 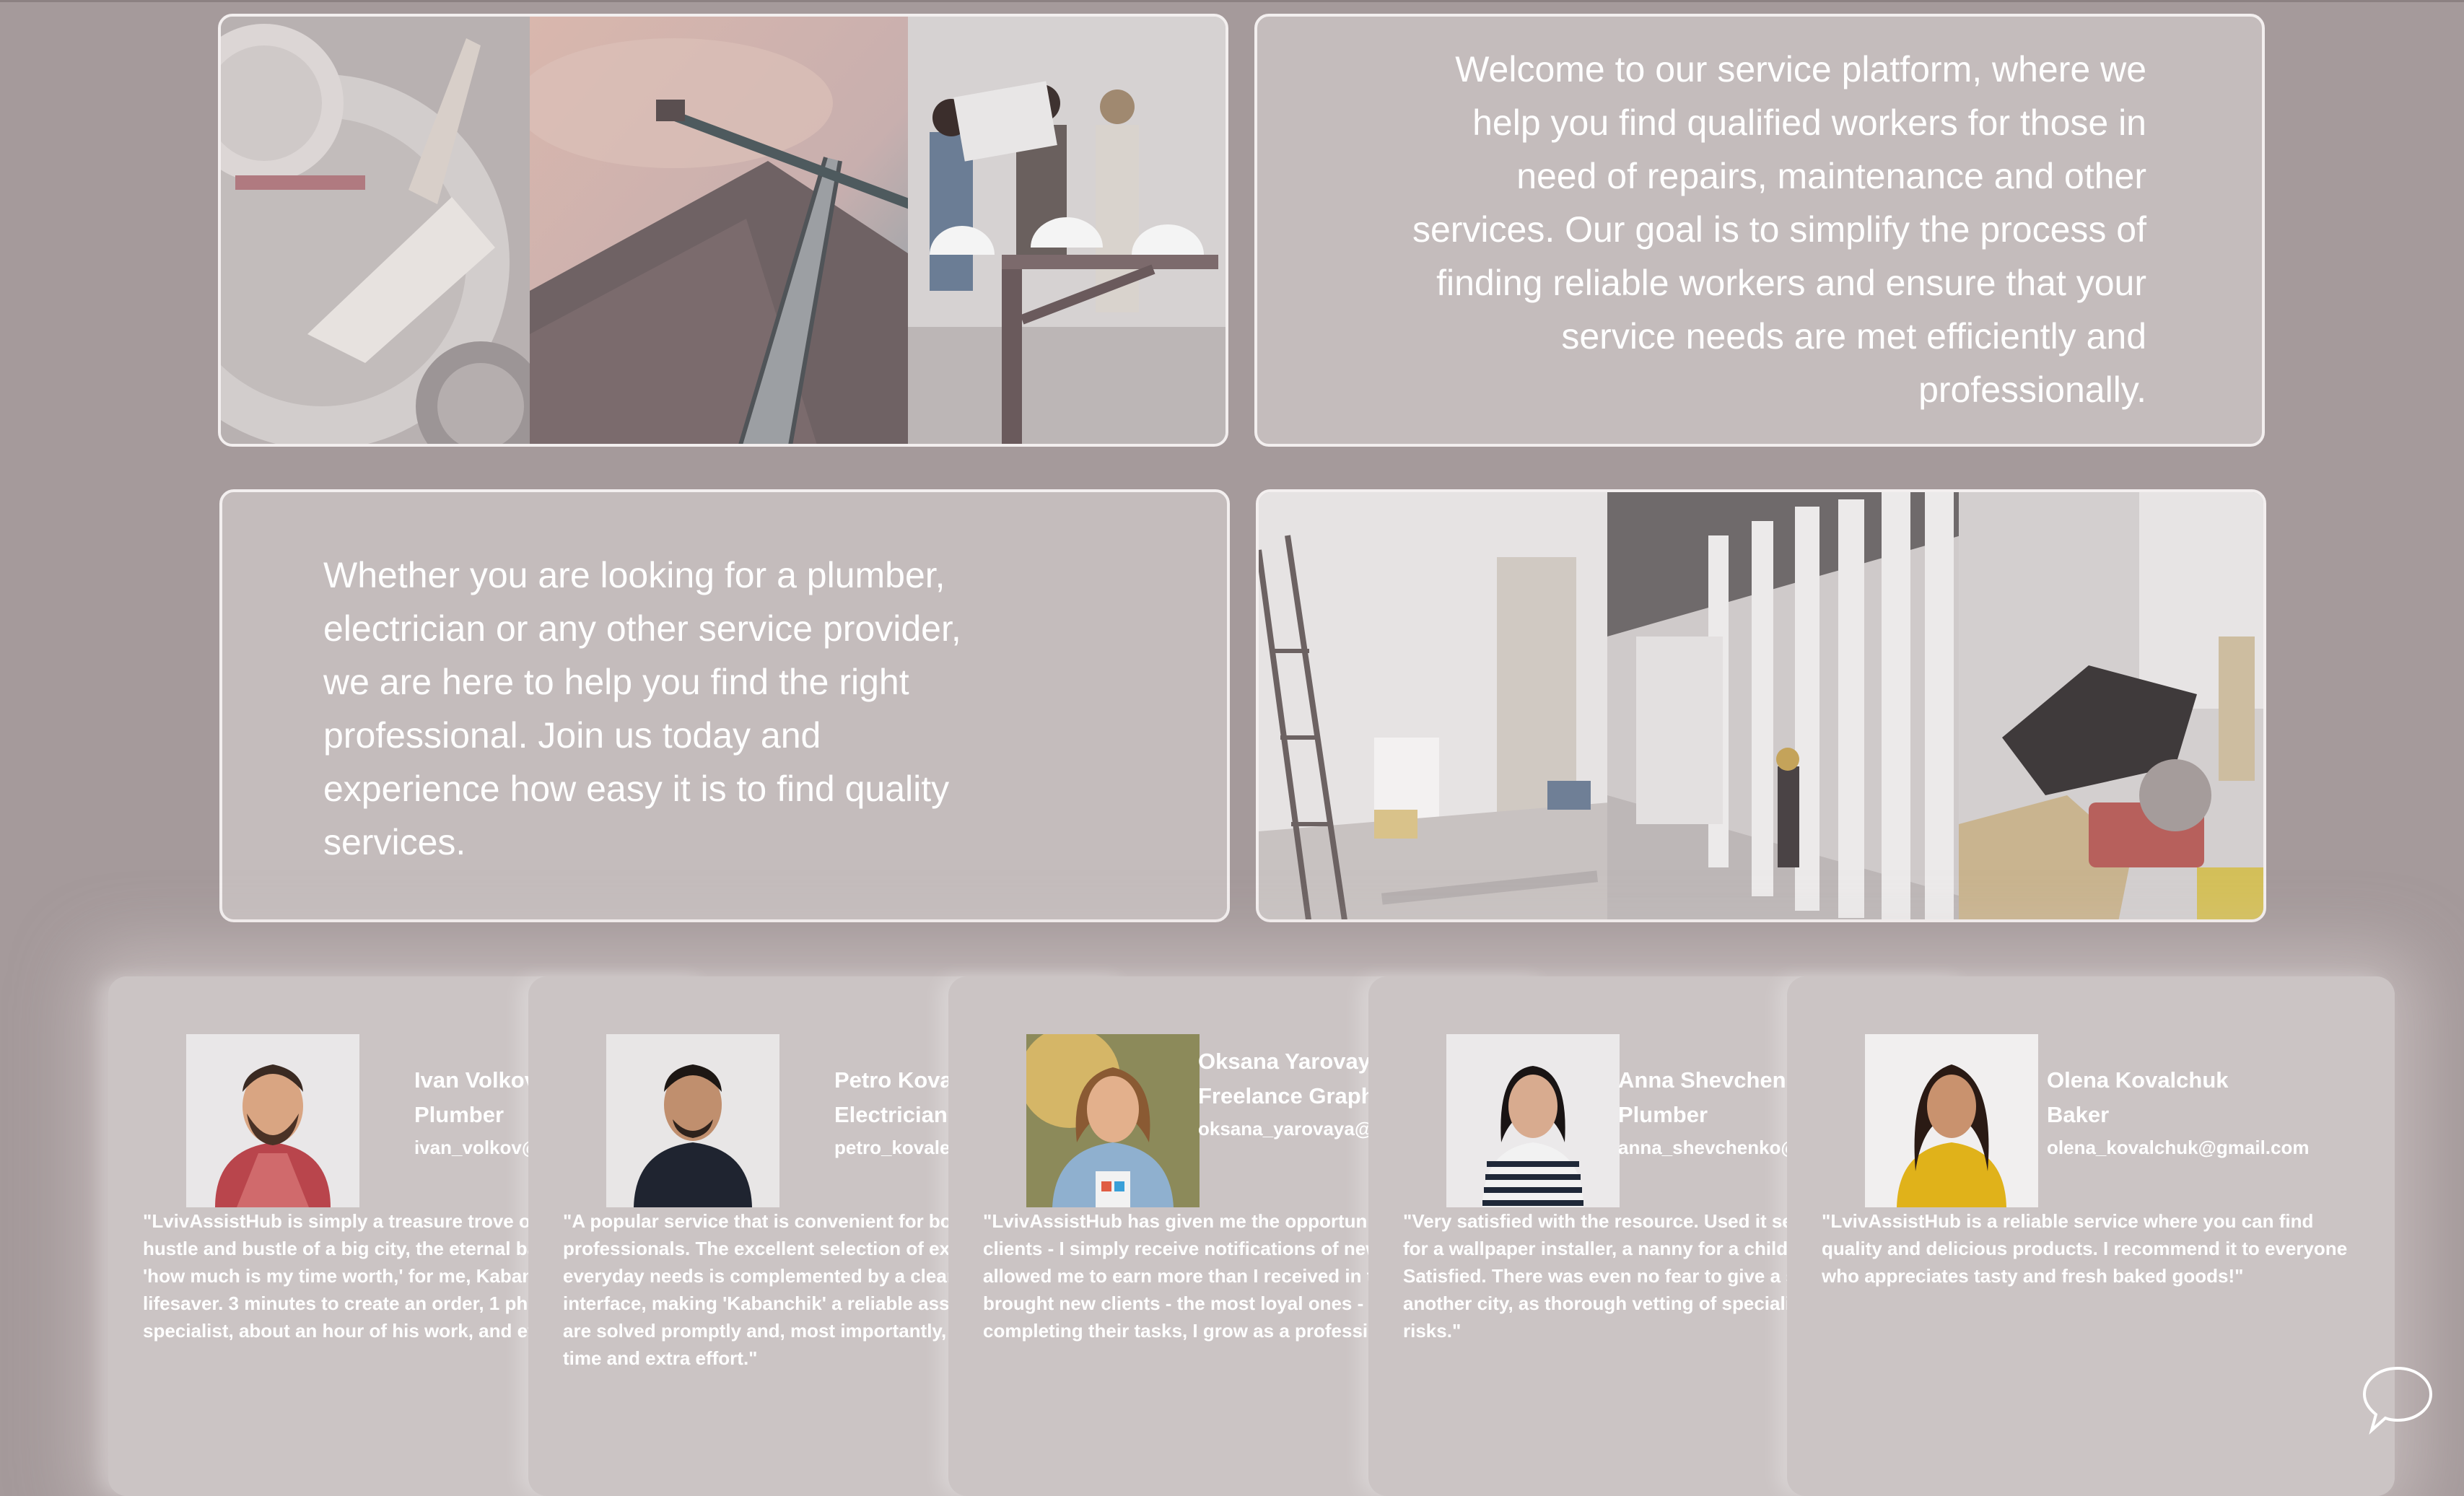 I want to click on top-divider, so click(x=1232, y=1).